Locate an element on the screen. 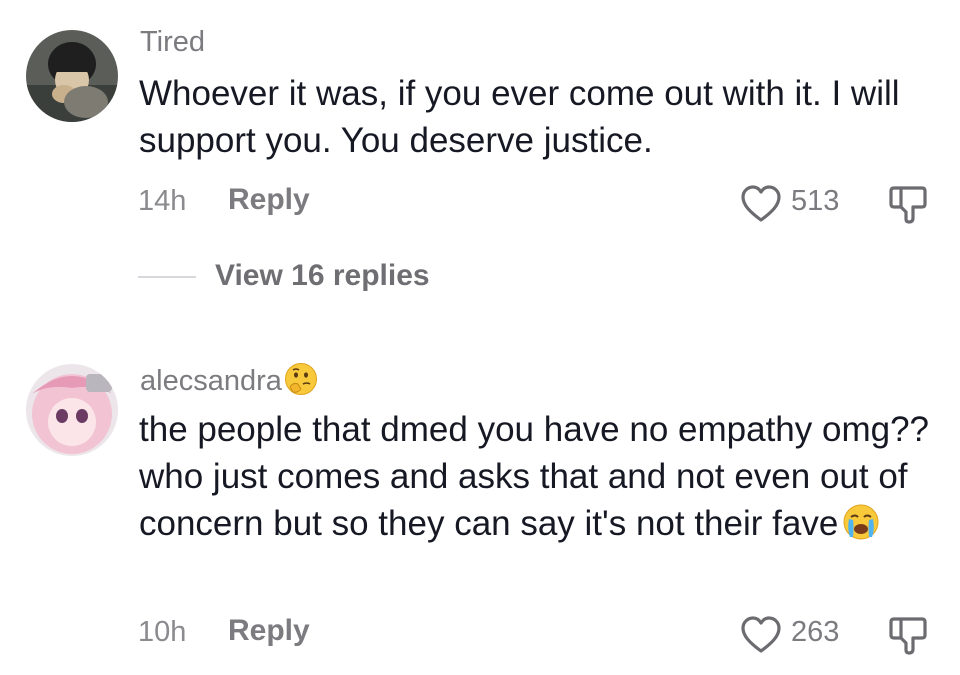 This screenshot has width=960, height=675. replies-divider is located at coordinates (167, 277).